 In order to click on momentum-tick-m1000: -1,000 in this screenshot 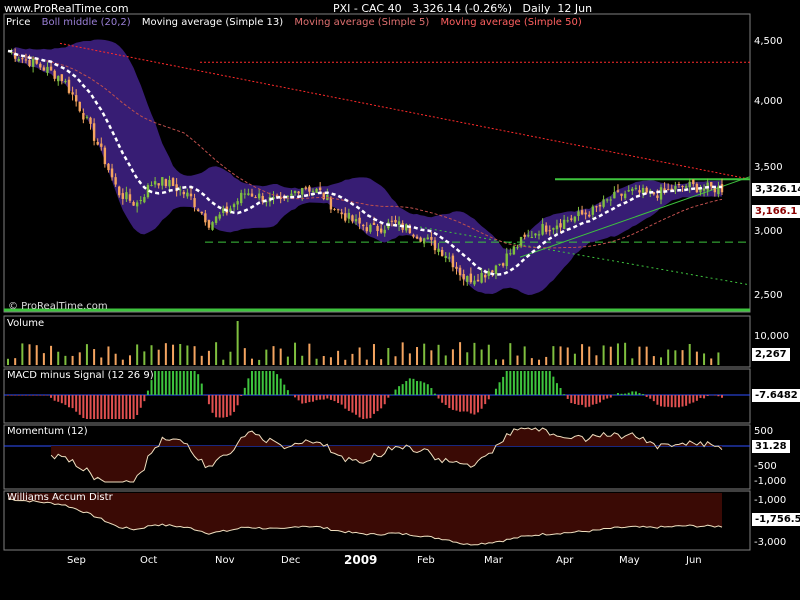, I will do `click(770, 481)`.